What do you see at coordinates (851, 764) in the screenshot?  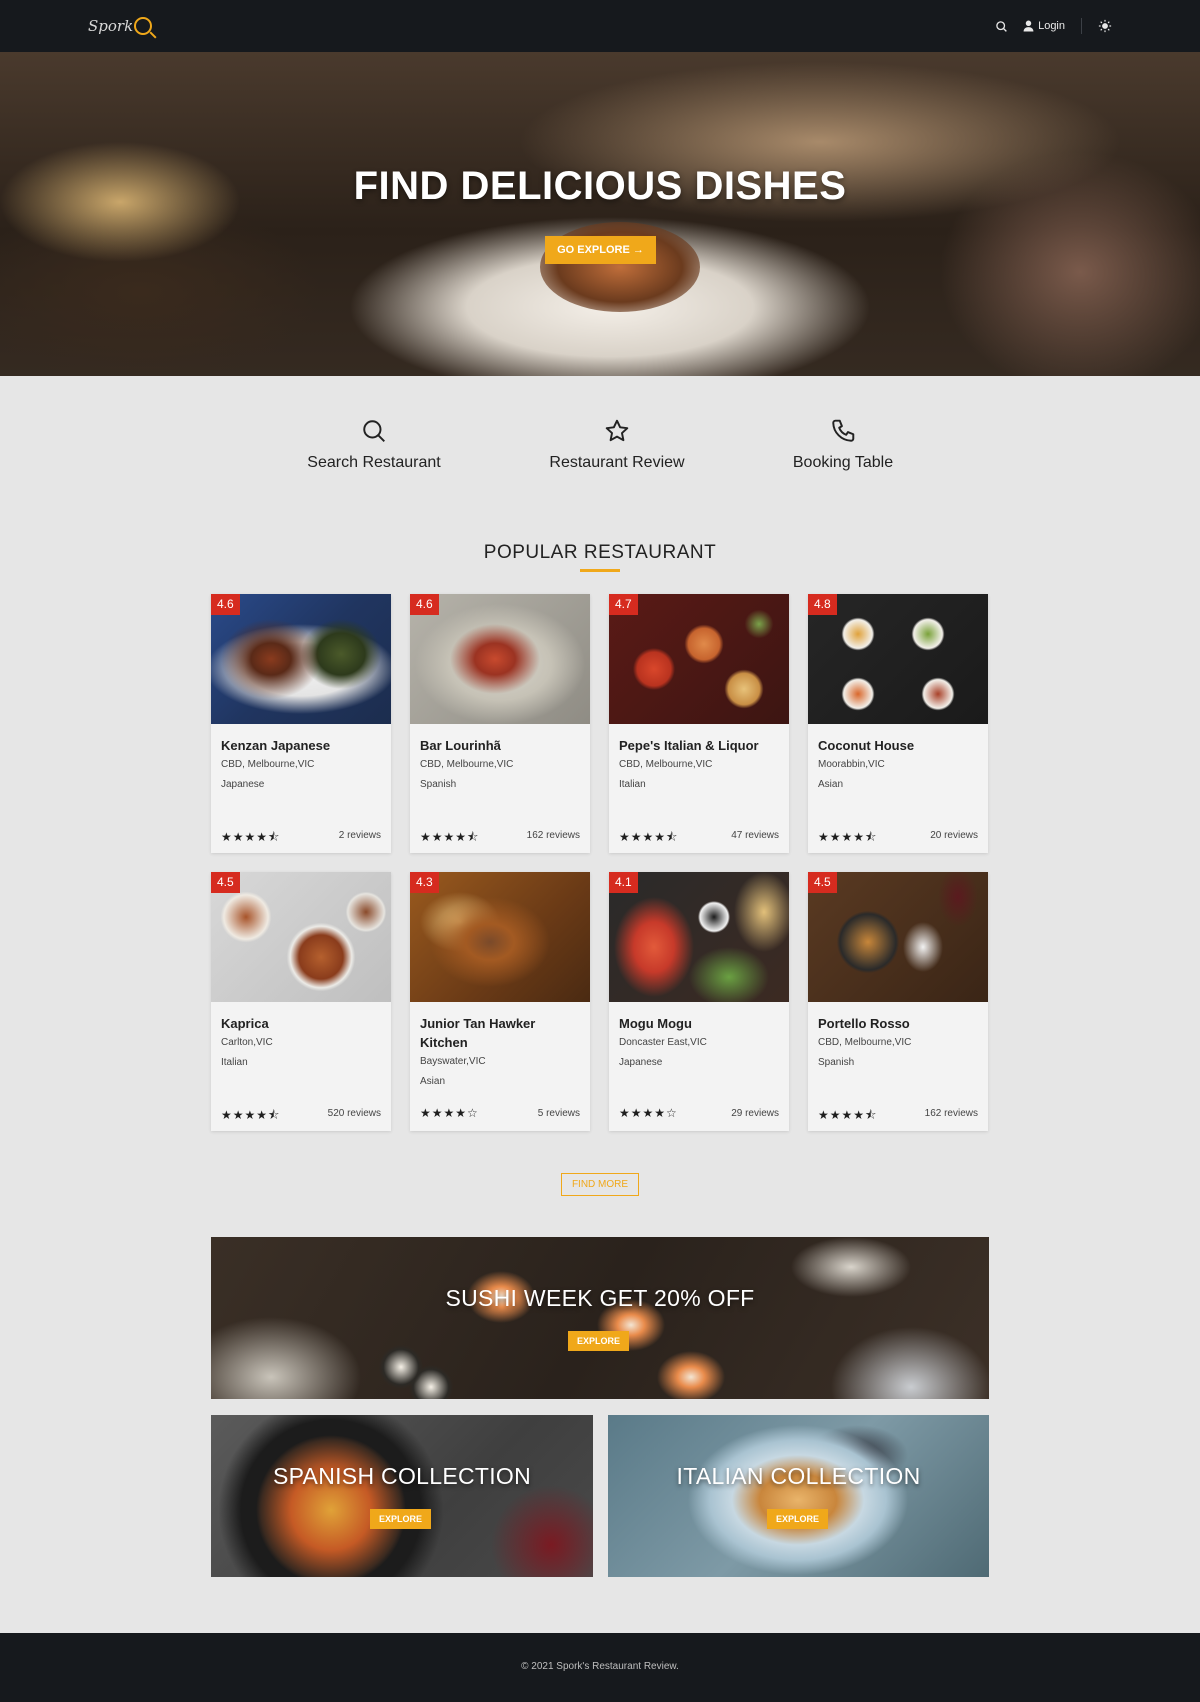 I see `restaurant-location: Moorabbin,VIC` at bounding box center [851, 764].